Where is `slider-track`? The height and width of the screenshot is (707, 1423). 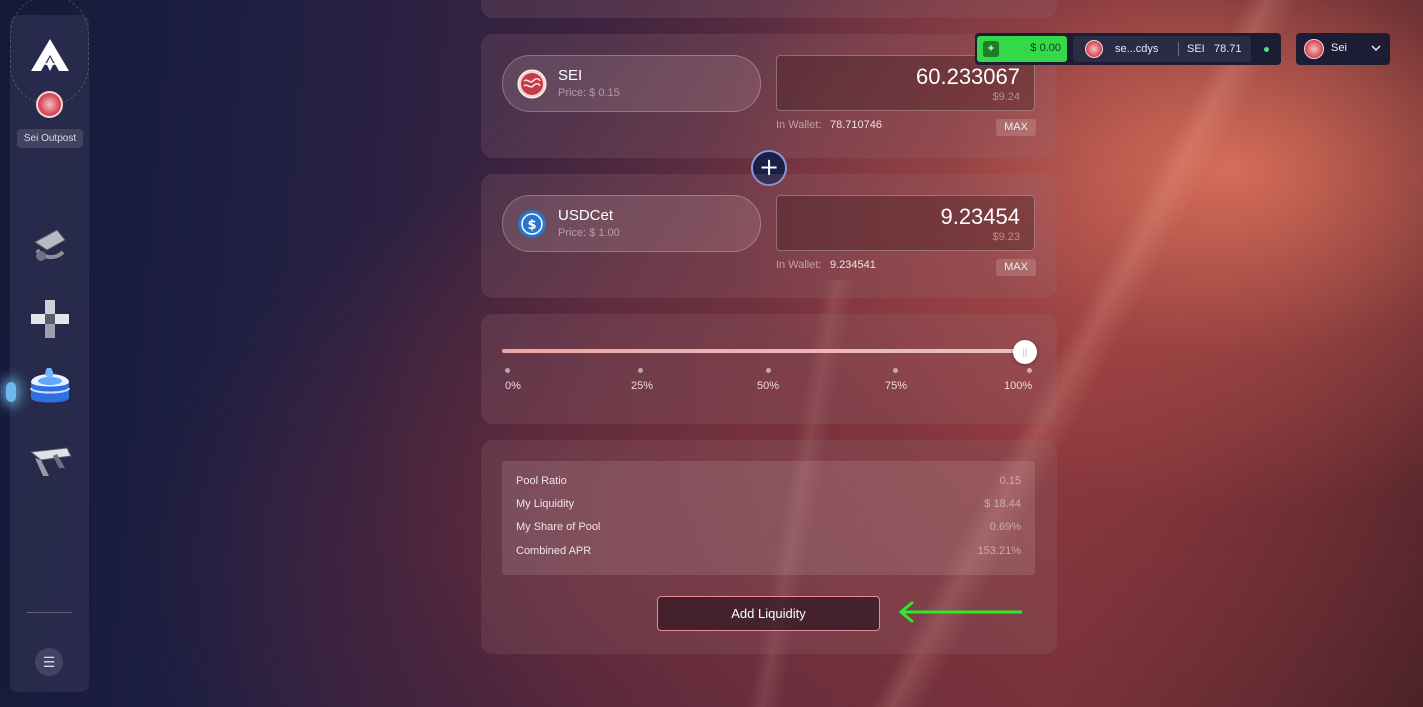 slider-track is located at coordinates (763, 351).